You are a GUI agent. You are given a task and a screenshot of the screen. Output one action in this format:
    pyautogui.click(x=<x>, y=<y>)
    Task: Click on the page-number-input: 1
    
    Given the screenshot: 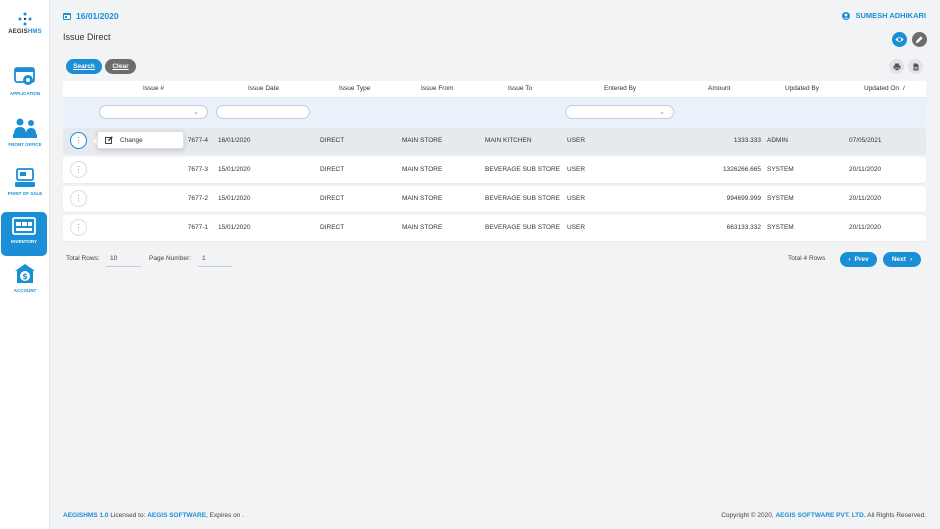 What is the action you would take?
    pyautogui.click(x=215, y=259)
    